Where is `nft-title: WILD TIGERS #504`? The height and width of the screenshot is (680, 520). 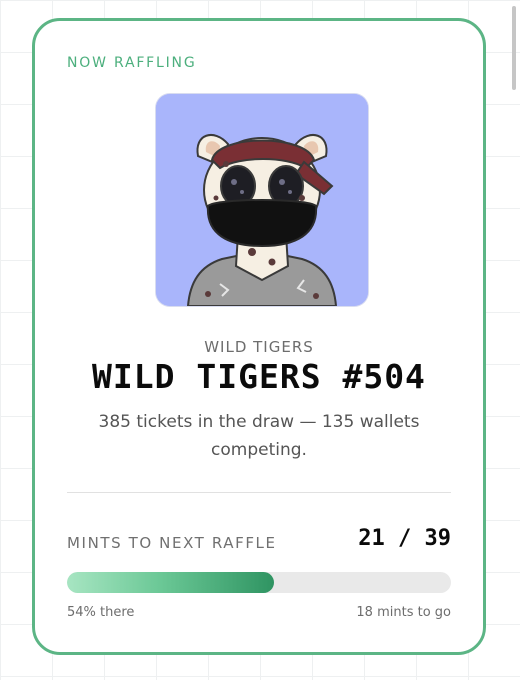
nft-title: WILD TIGERS #504 is located at coordinates (259, 376).